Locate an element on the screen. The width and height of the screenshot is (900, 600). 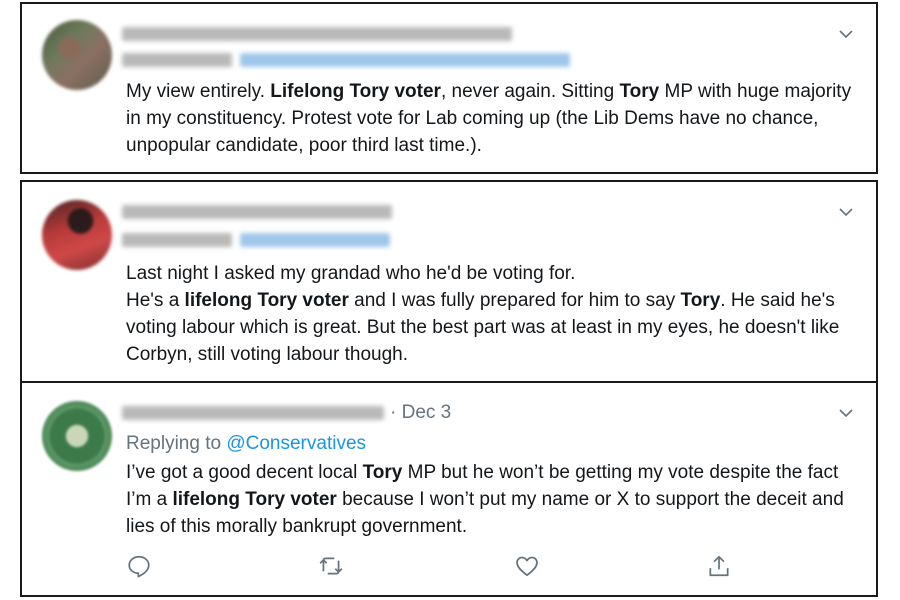
tweet-actions is located at coordinates (436, 567).